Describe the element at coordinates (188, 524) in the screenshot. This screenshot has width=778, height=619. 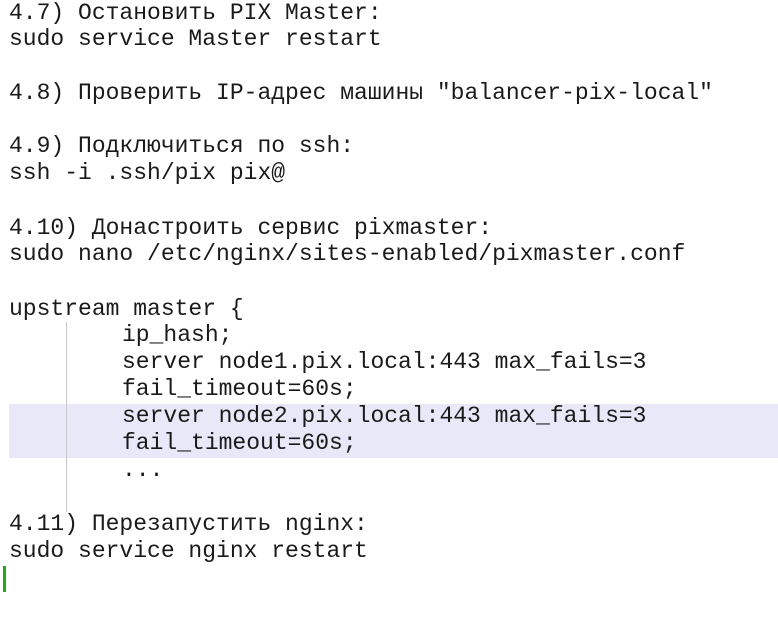
I see `line-text: 4.11) Перезапустить nginx:` at that location.